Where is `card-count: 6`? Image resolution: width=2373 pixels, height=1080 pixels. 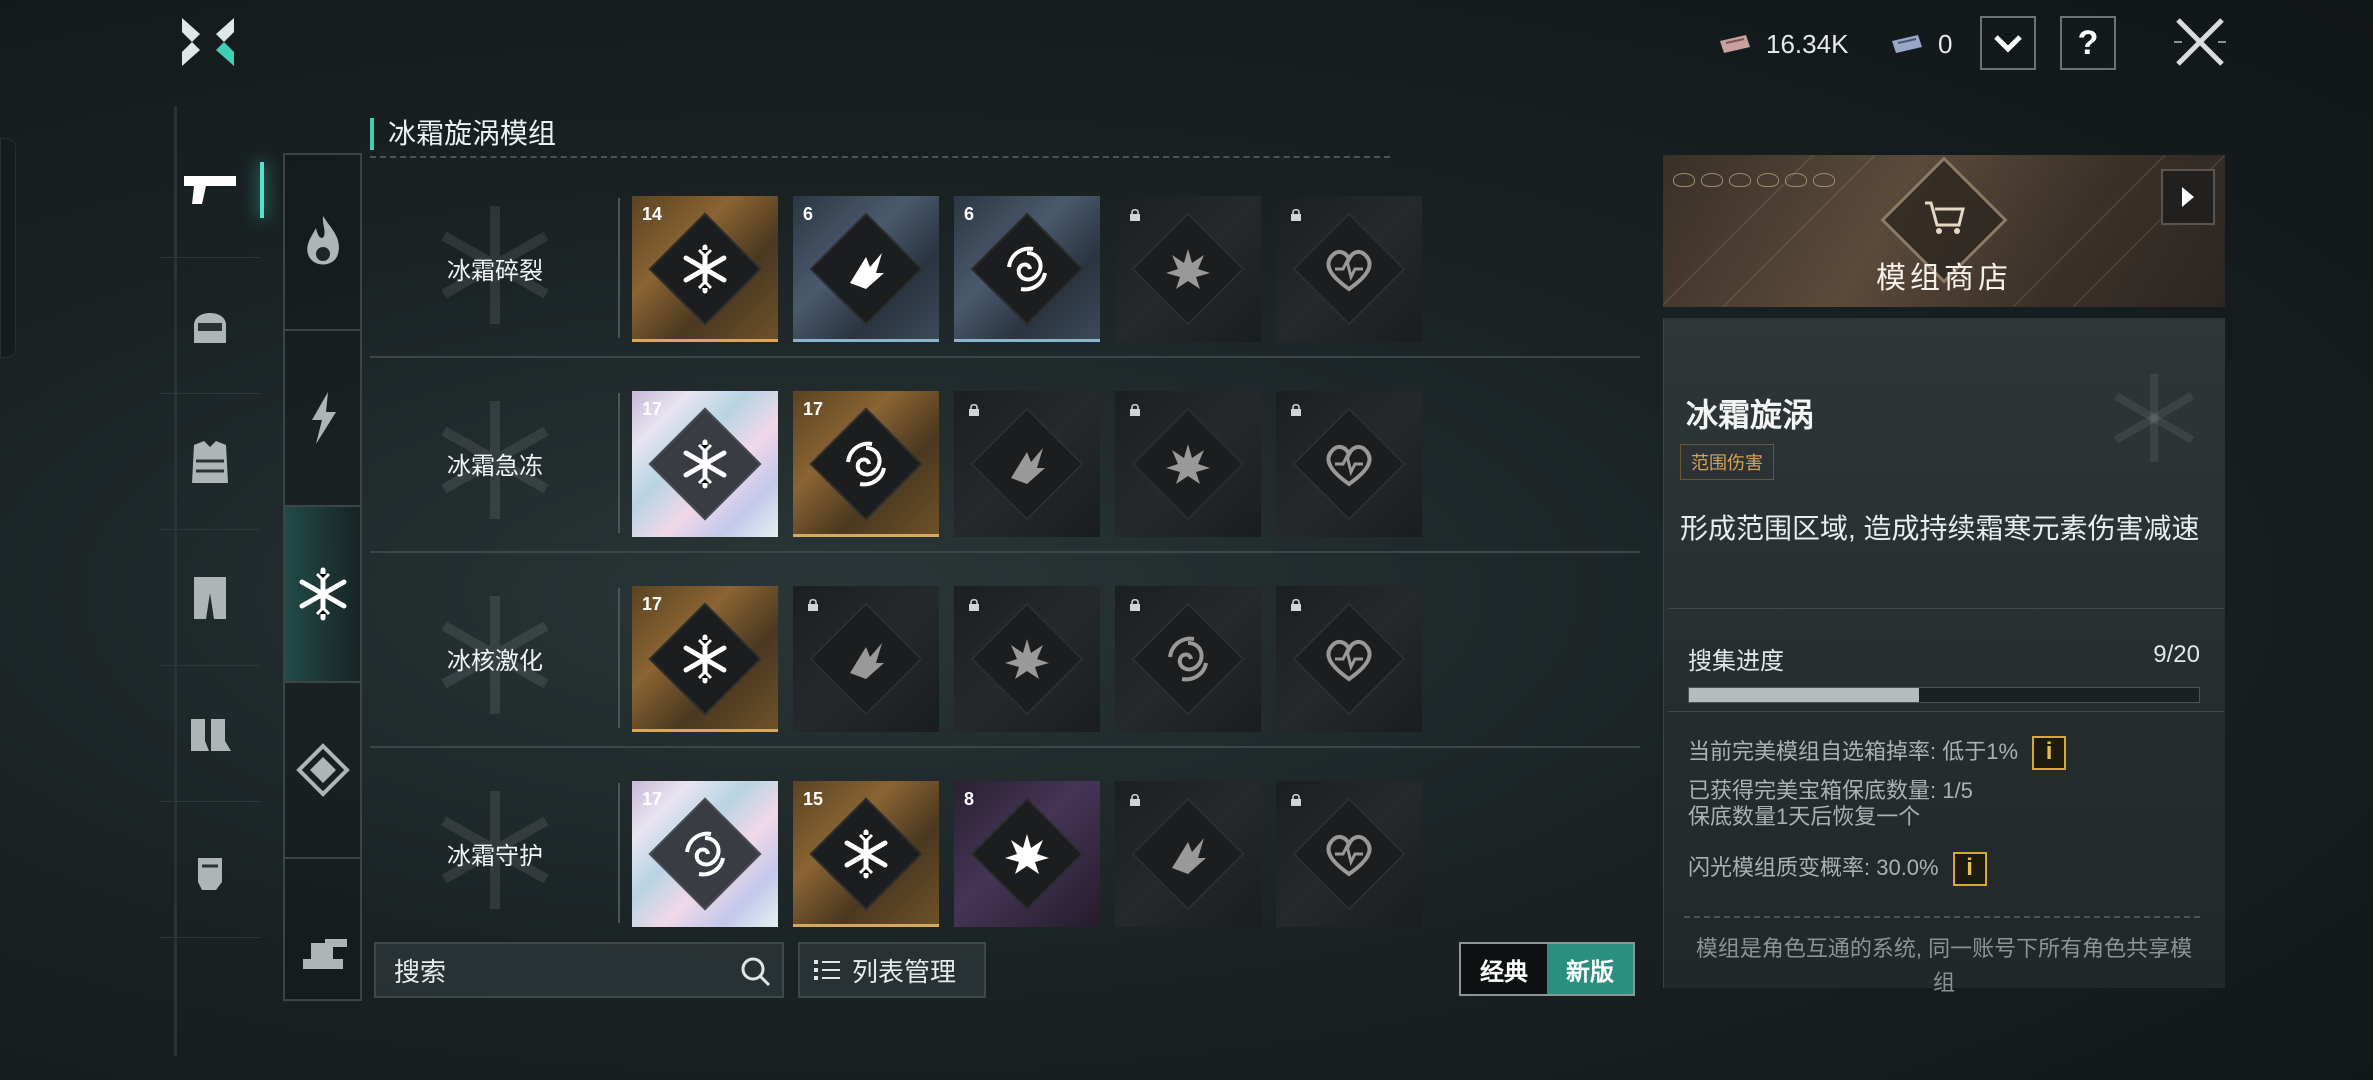
card-count: 6 is located at coordinates (969, 214).